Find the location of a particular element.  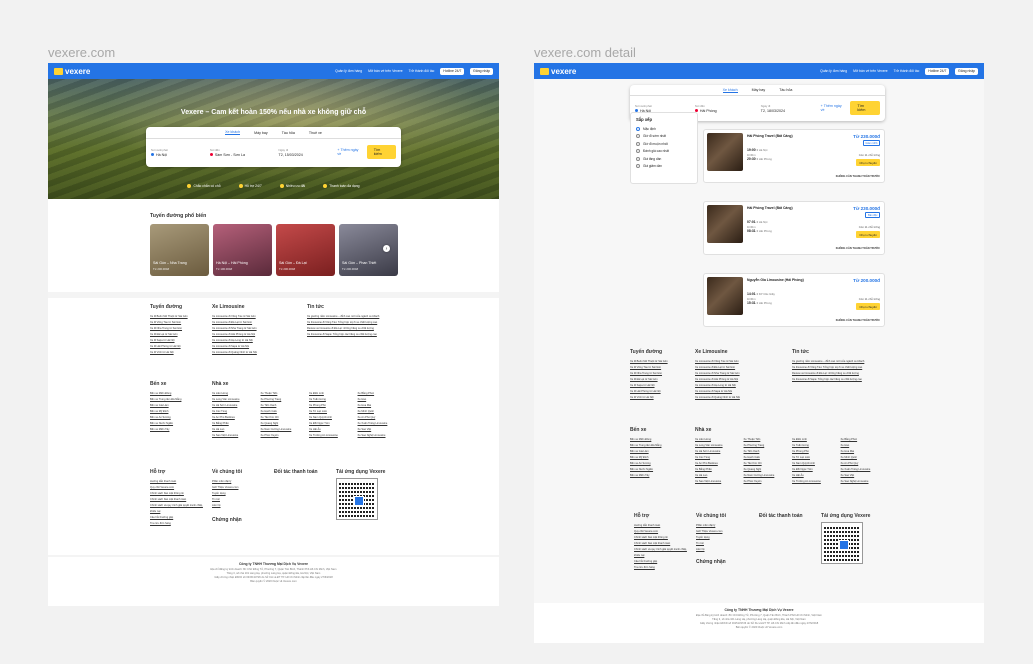

bus-icon is located at coordinates (544, 71).